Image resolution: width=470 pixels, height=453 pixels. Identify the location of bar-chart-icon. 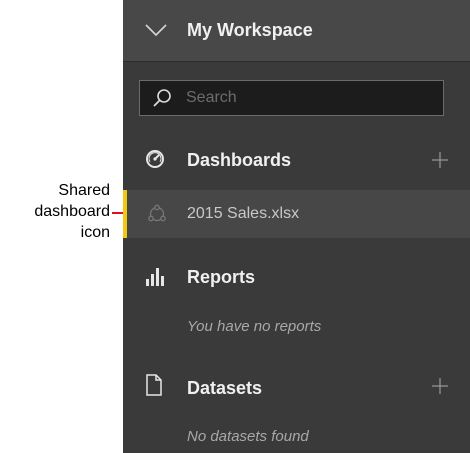
(155, 277).